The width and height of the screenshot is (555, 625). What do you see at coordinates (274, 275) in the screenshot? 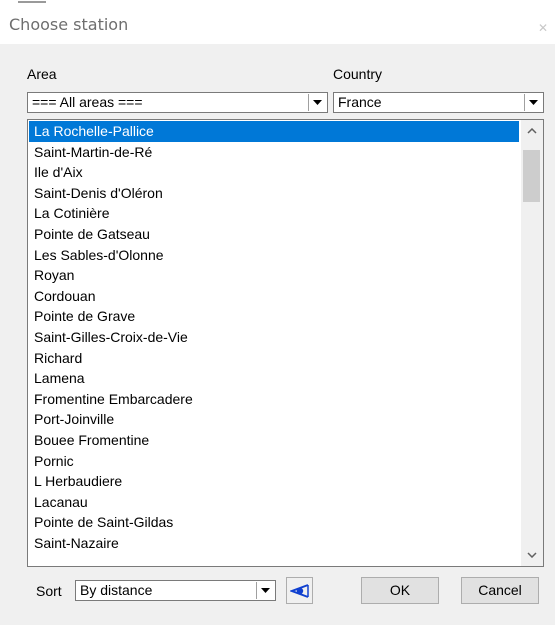
I see `station-list-item: Royan` at bounding box center [274, 275].